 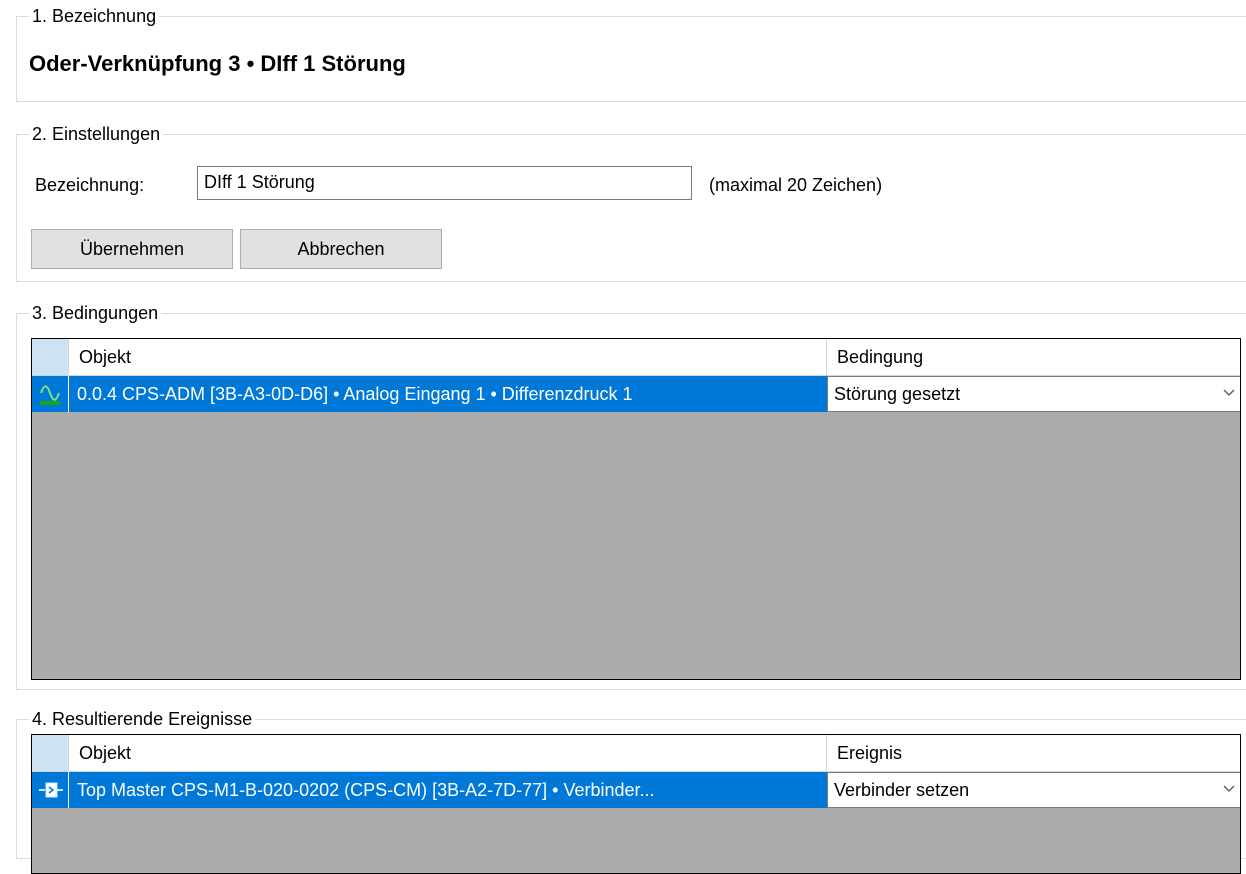 I want to click on cancel-button: Abbrechen, so click(x=341, y=249).